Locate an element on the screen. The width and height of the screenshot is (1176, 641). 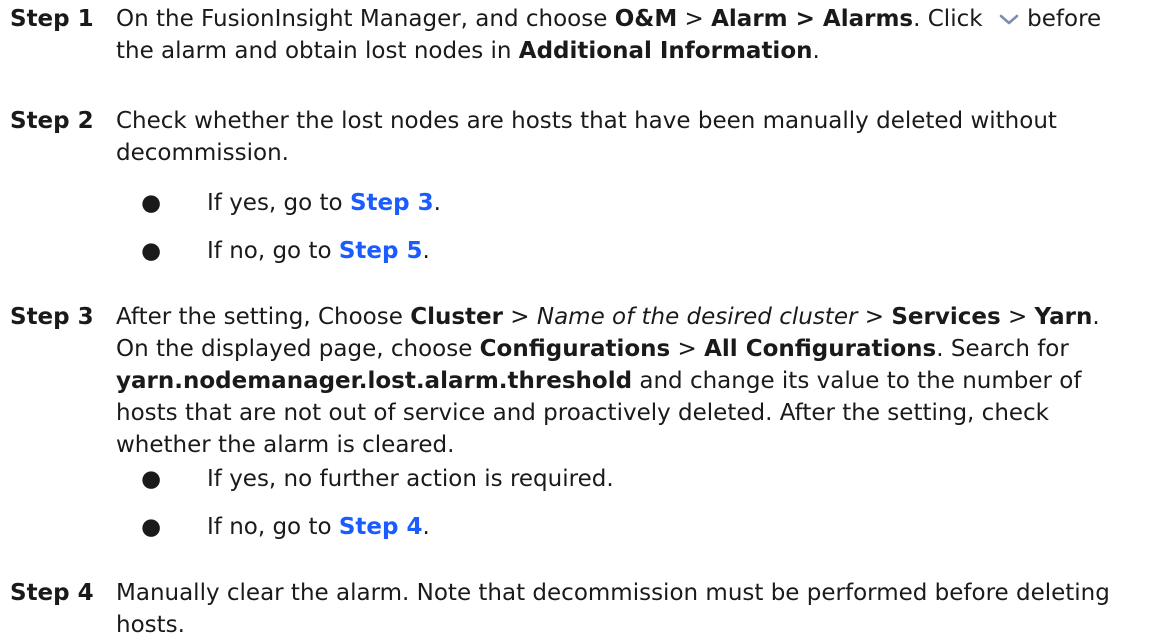
menu-services: Services is located at coordinates (946, 317).